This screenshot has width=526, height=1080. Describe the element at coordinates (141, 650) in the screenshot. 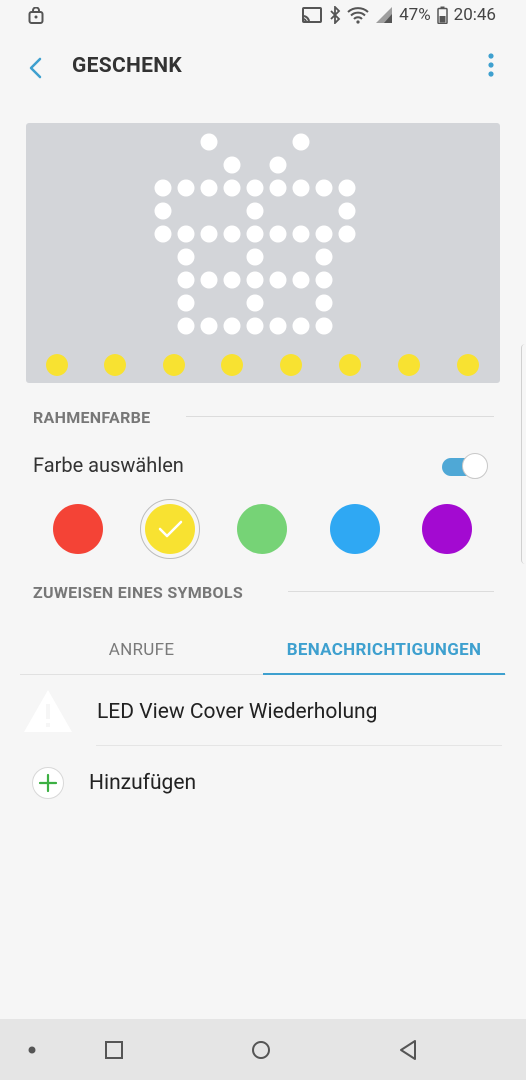

I see `tab-calls: ANRUFE` at that location.